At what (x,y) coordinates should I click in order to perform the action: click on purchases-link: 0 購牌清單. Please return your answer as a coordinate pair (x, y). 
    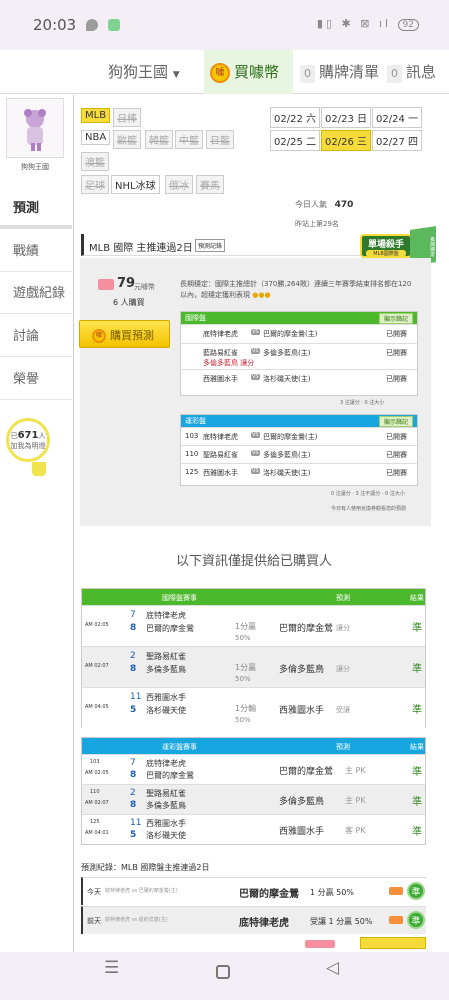
    Looking at the image, I should click on (339, 72).